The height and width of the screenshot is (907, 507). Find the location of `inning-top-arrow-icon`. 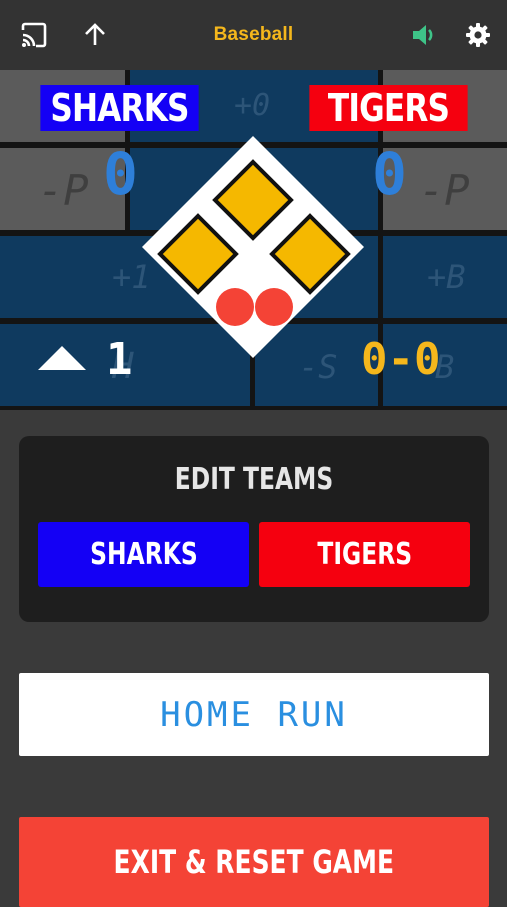

inning-top-arrow-icon is located at coordinates (62, 358).